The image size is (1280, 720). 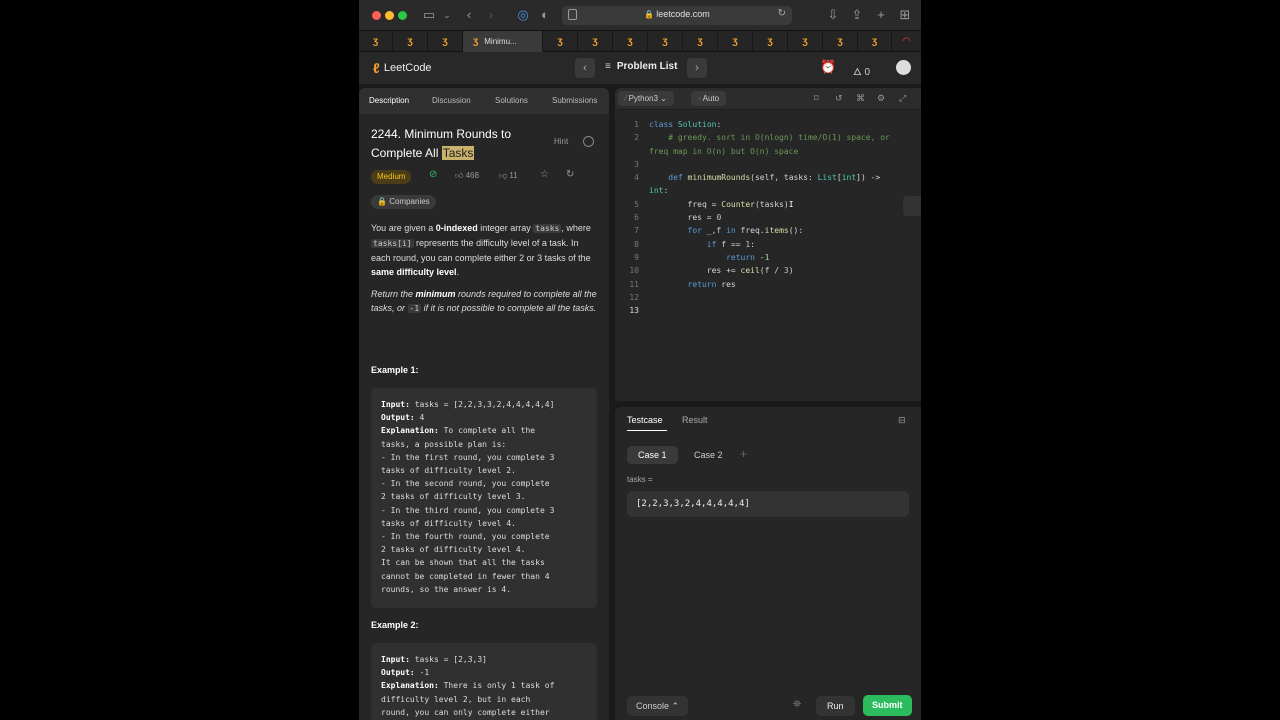 I want to click on bookmark-icon: ⌑, so click(x=816, y=98).